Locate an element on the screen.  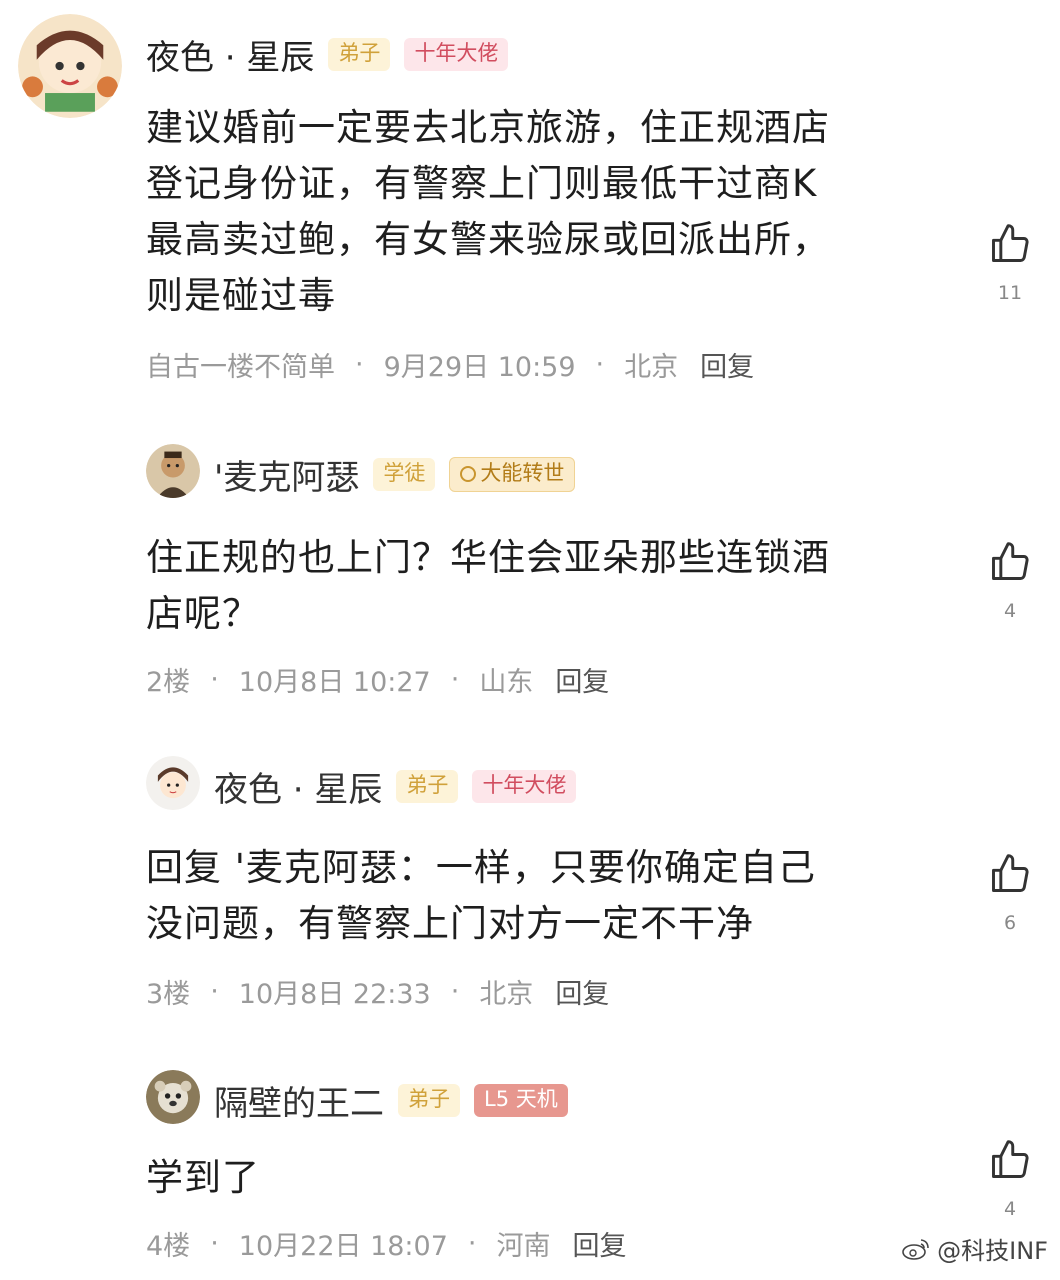
badge-level: L5 天机 is located at coordinates (521, 1100).